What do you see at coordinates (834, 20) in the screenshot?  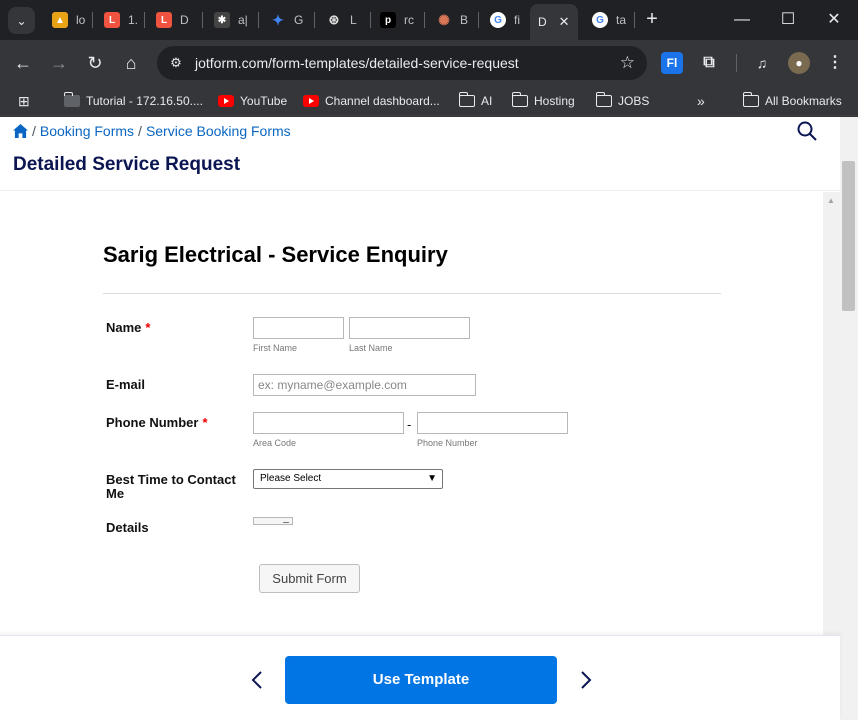 I see `close-window-icon: ✕` at bounding box center [834, 20].